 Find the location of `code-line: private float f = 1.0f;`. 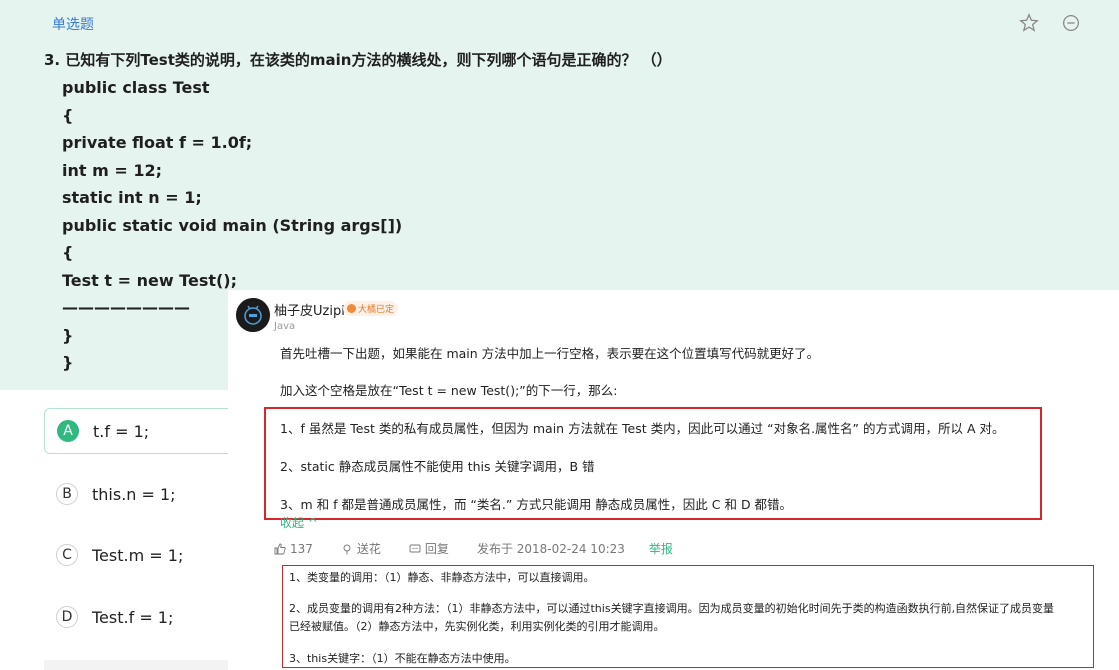

code-line: private float f = 1.0f; is located at coordinates (157, 142).